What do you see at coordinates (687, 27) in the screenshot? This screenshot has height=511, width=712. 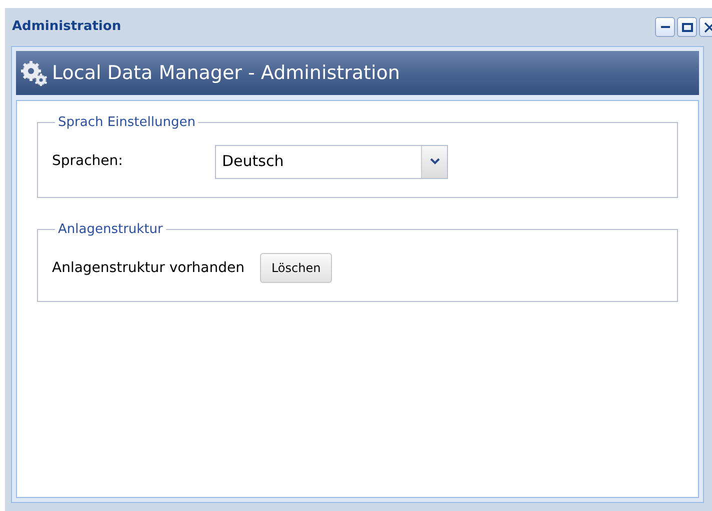 I see `maximize-button` at bounding box center [687, 27].